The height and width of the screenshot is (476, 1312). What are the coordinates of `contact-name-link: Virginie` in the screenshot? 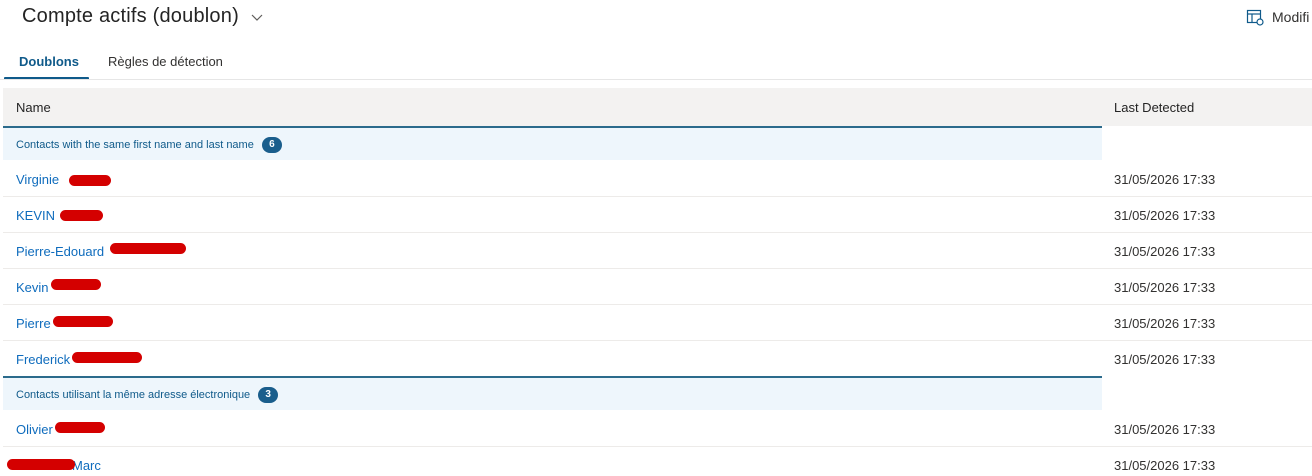 It's located at (37, 179).